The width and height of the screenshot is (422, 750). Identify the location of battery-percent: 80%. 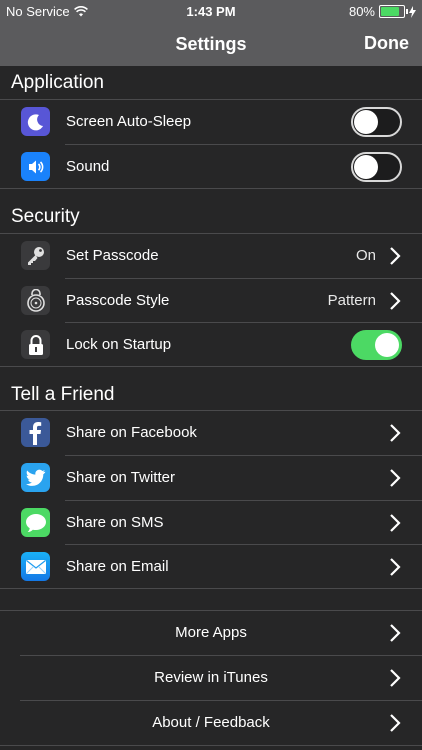
(361, 11).